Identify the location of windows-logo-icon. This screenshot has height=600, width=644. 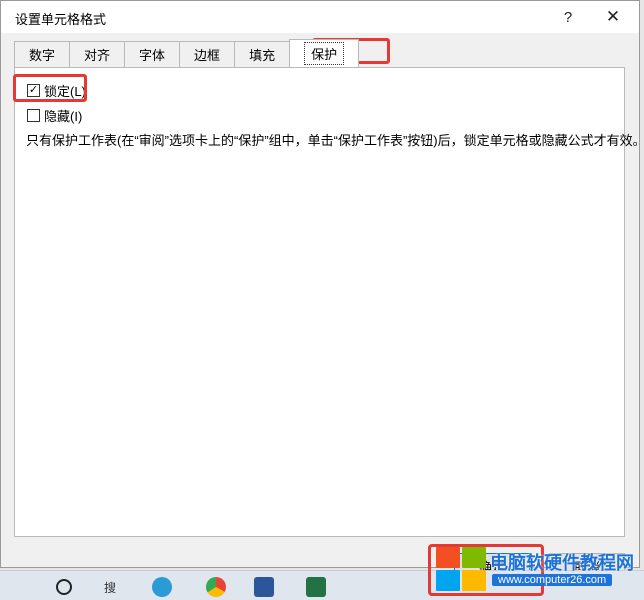
(461, 569).